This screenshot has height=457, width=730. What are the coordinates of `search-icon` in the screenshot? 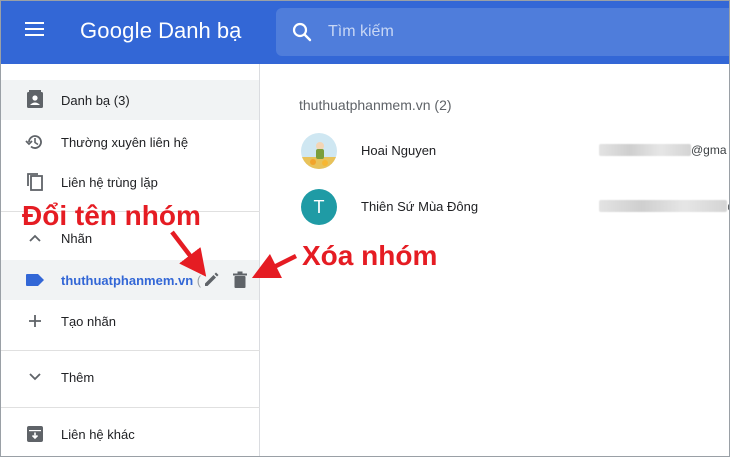 It's located at (302, 32).